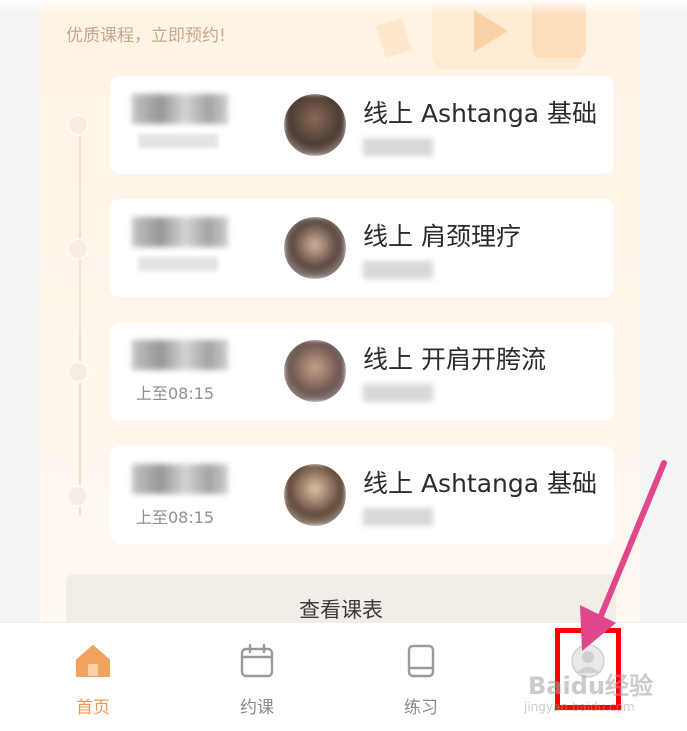 This screenshot has height=731, width=687. What do you see at coordinates (93, 708) in the screenshot?
I see `nav-home-label: 首页` at bounding box center [93, 708].